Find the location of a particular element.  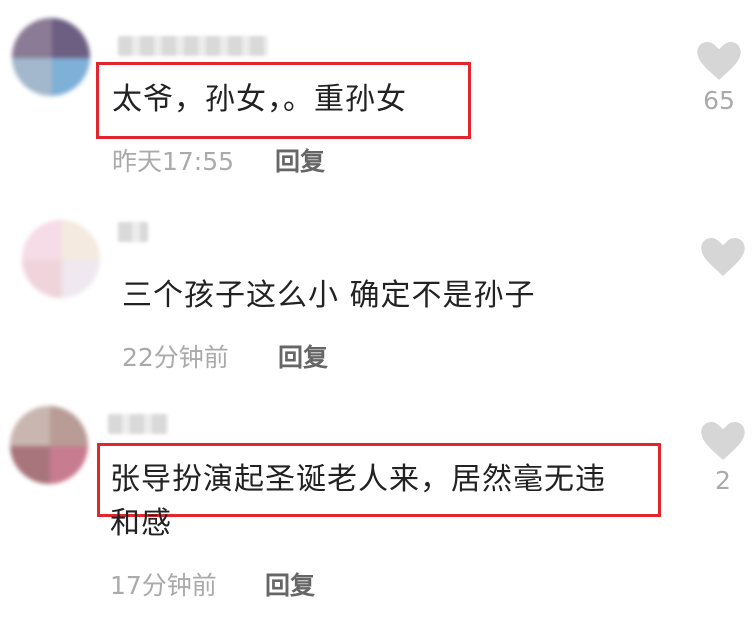

like-button: 2 is located at coordinates (723, 458).